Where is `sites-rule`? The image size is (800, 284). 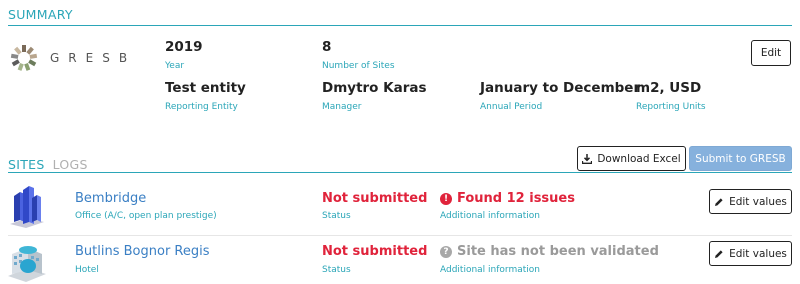
sites-rule is located at coordinates (400, 172).